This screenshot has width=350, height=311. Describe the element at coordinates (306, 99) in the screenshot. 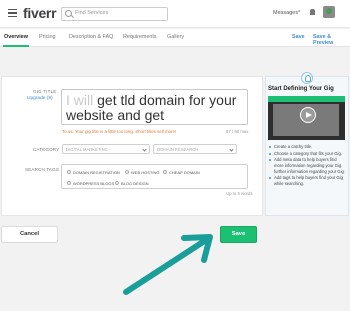

I see `video-header` at that location.